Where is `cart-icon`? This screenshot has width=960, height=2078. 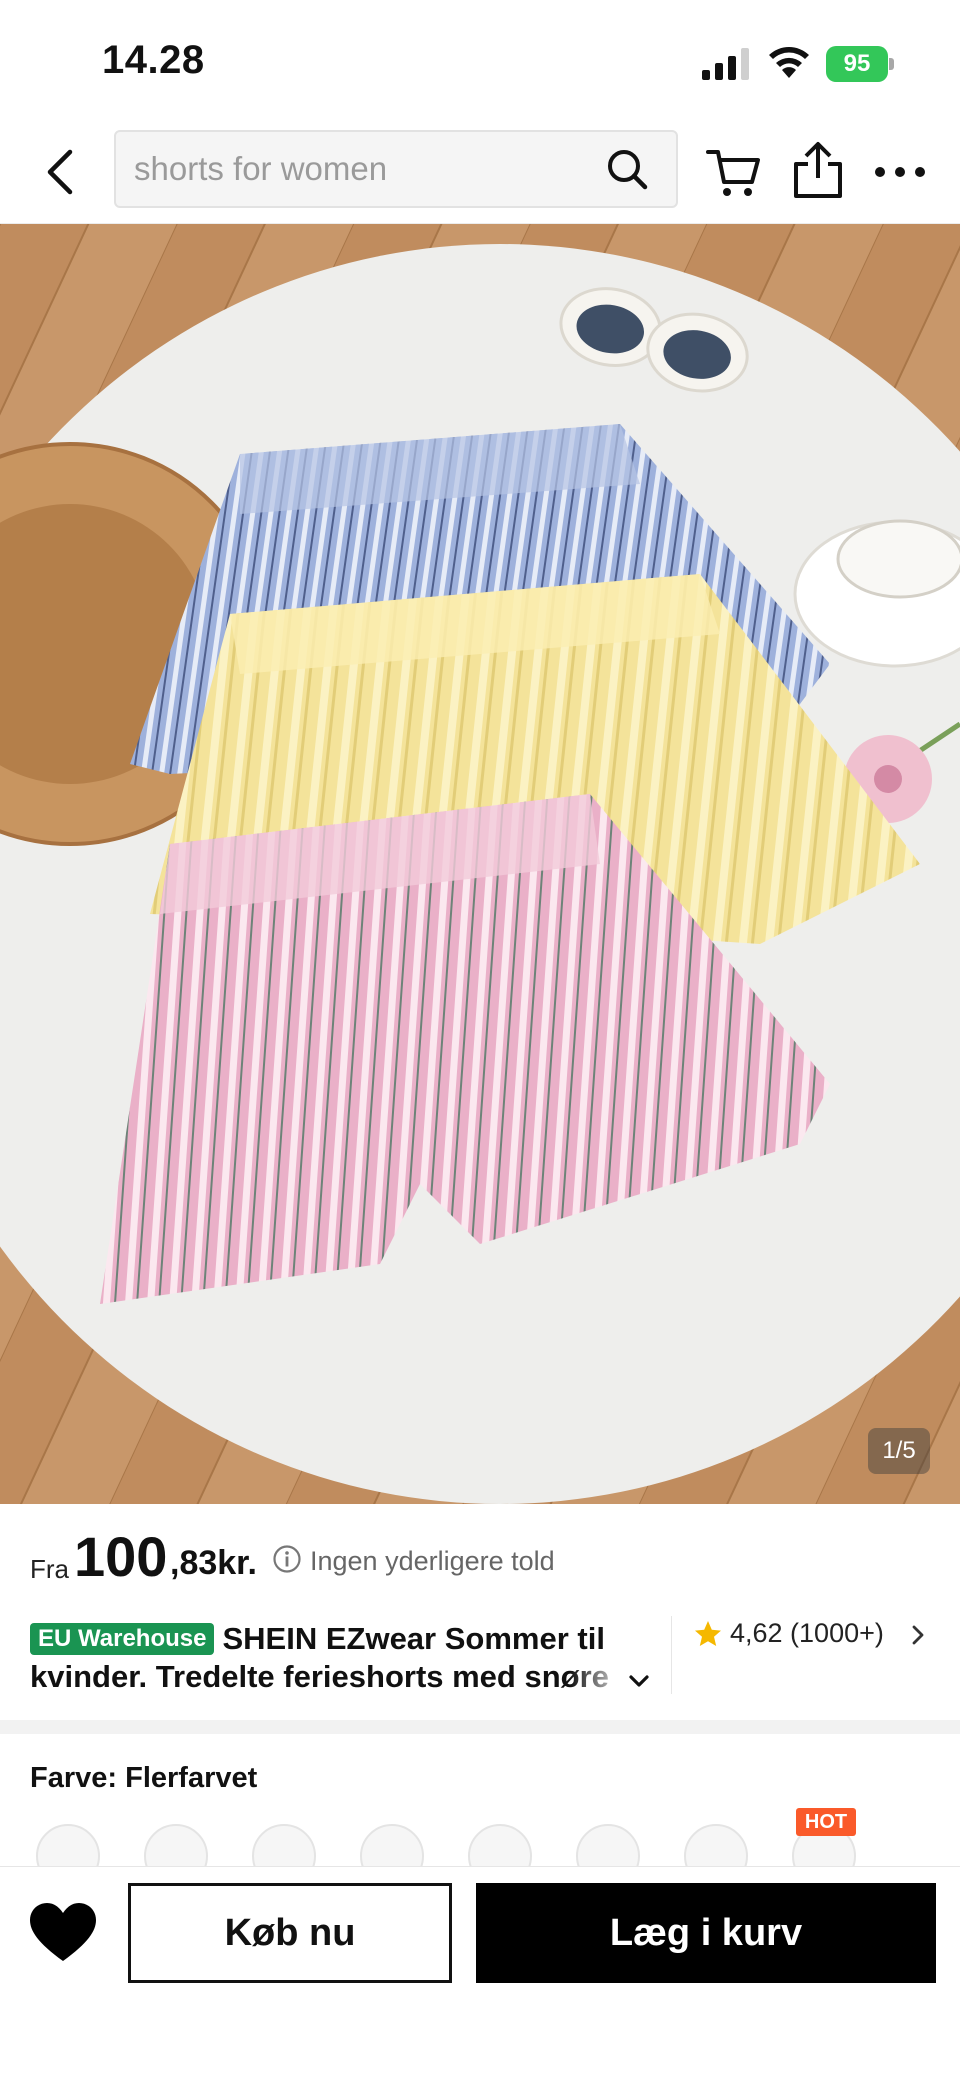
cart-icon is located at coordinates (734, 172).